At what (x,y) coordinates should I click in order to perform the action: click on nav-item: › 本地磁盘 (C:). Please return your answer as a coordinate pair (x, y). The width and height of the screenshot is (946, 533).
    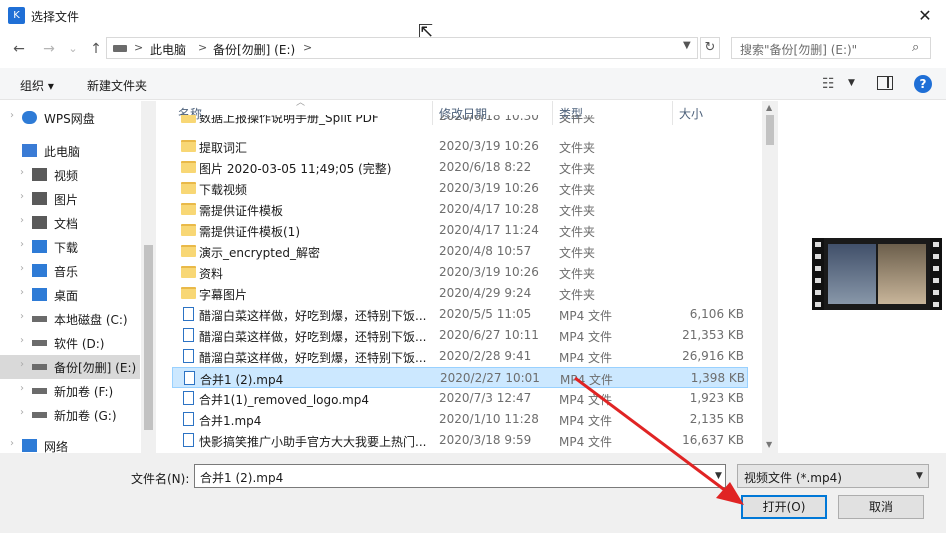
    Looking at the image, I should click on (70, 319).